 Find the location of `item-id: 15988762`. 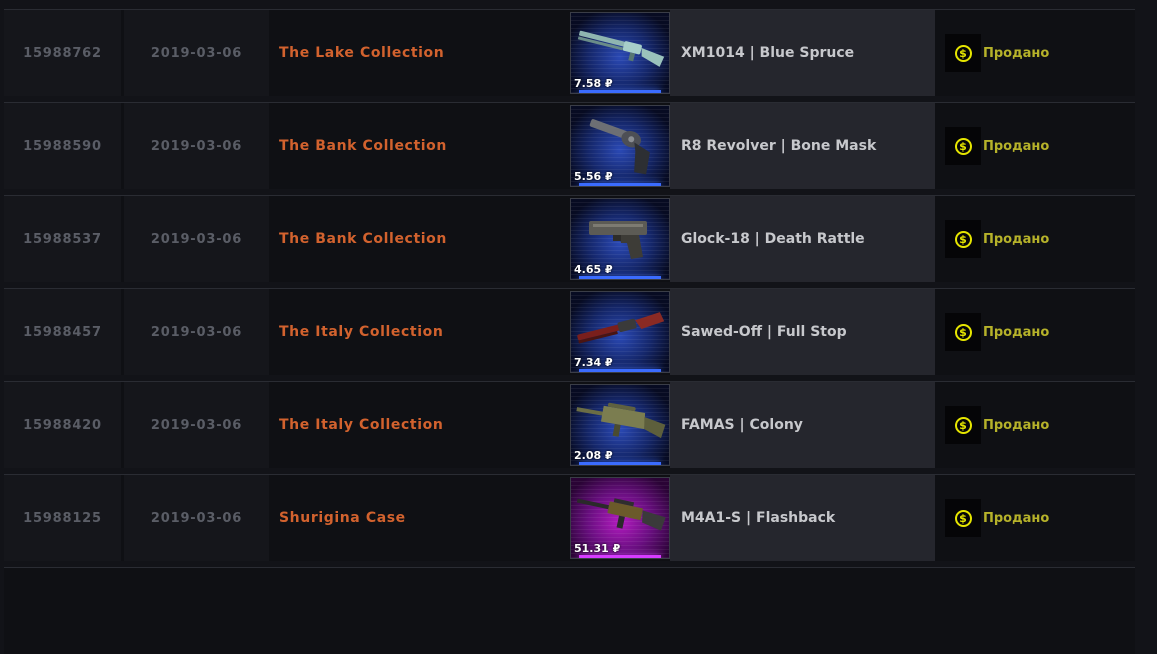

item-id: 15988762 is located at coordinates (62, 53).